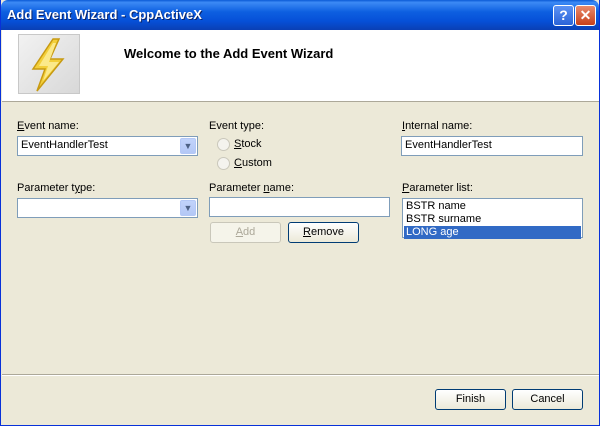 This screenshot has height=426, width=600. What do you see at coordinates (448, 145) in the screenshot?
I see `internal-name-value: EventHandlerTest` at bounding box center [448, 145].